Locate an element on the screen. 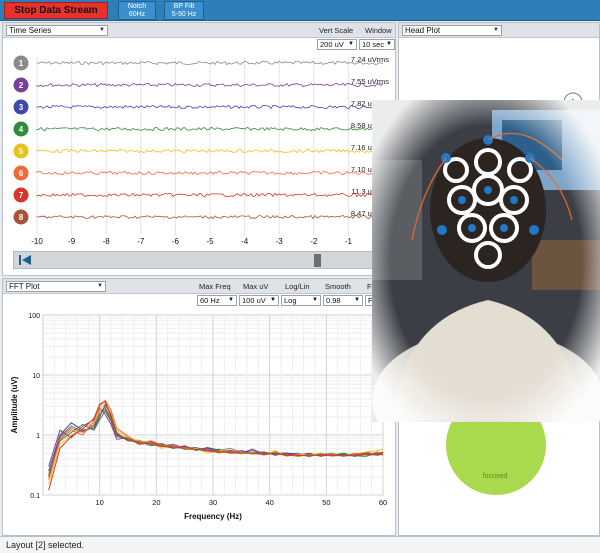  head-plot-header: Head Plot ▼ is located at coordinates (499, 30).